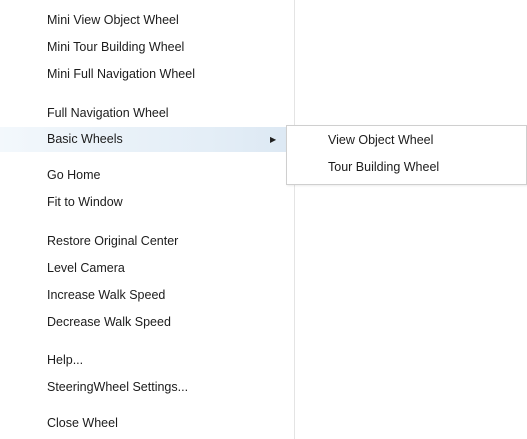 The width and height of the screenshot is (527, 439). What do you see at coordinates (113, 241) in the screenshot?
I see `menu-item-label: Restore Original Center` at bounding box center [113, 241].